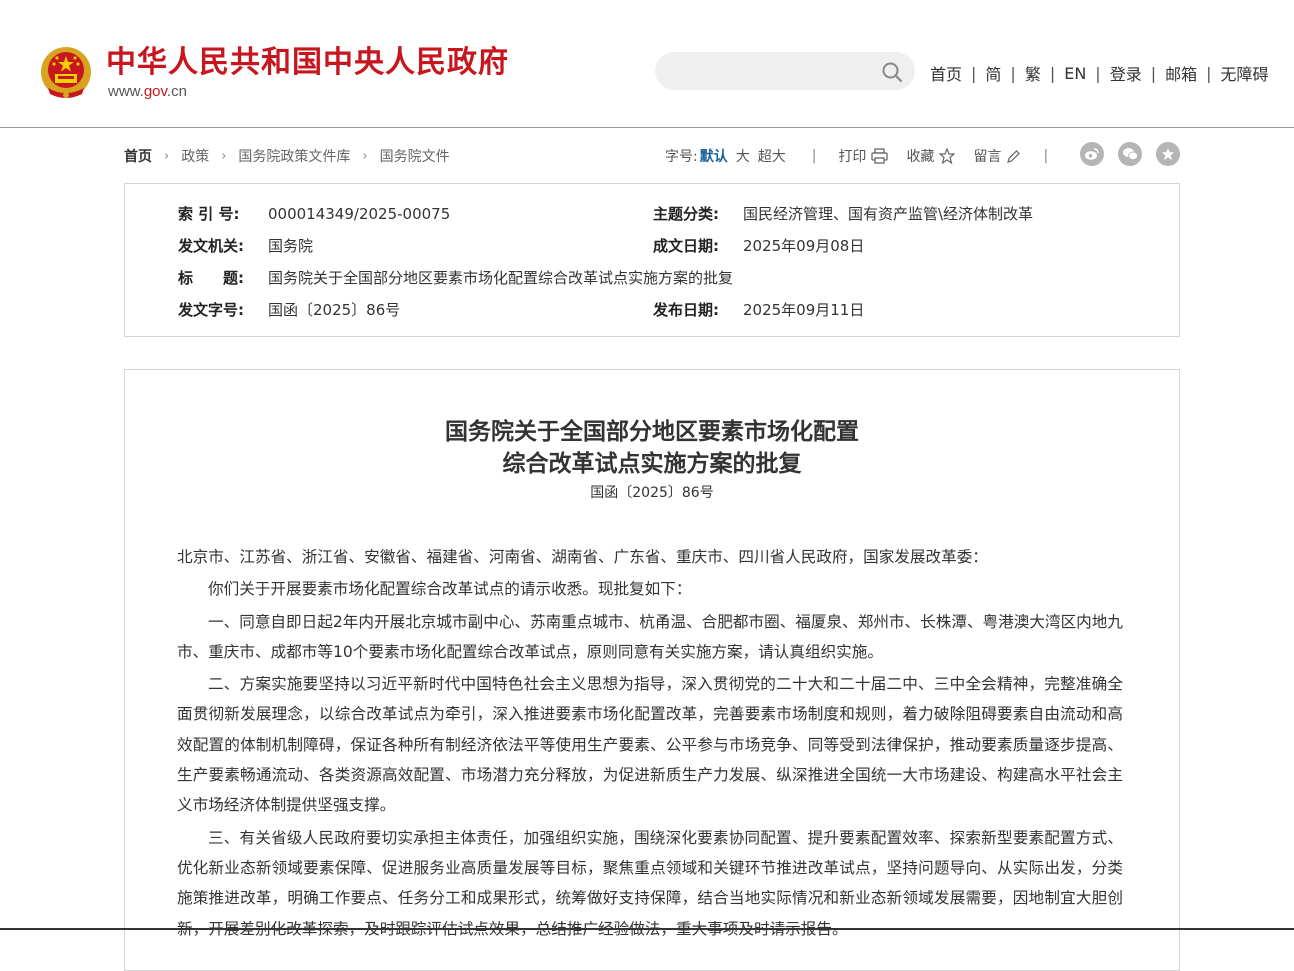 This screenshot has width=1294, height=971. What do you see at coordinates (804, 310) in the screenshot?
I see `meta-value: 2025年09月11日` at bounding box center [804, 310].